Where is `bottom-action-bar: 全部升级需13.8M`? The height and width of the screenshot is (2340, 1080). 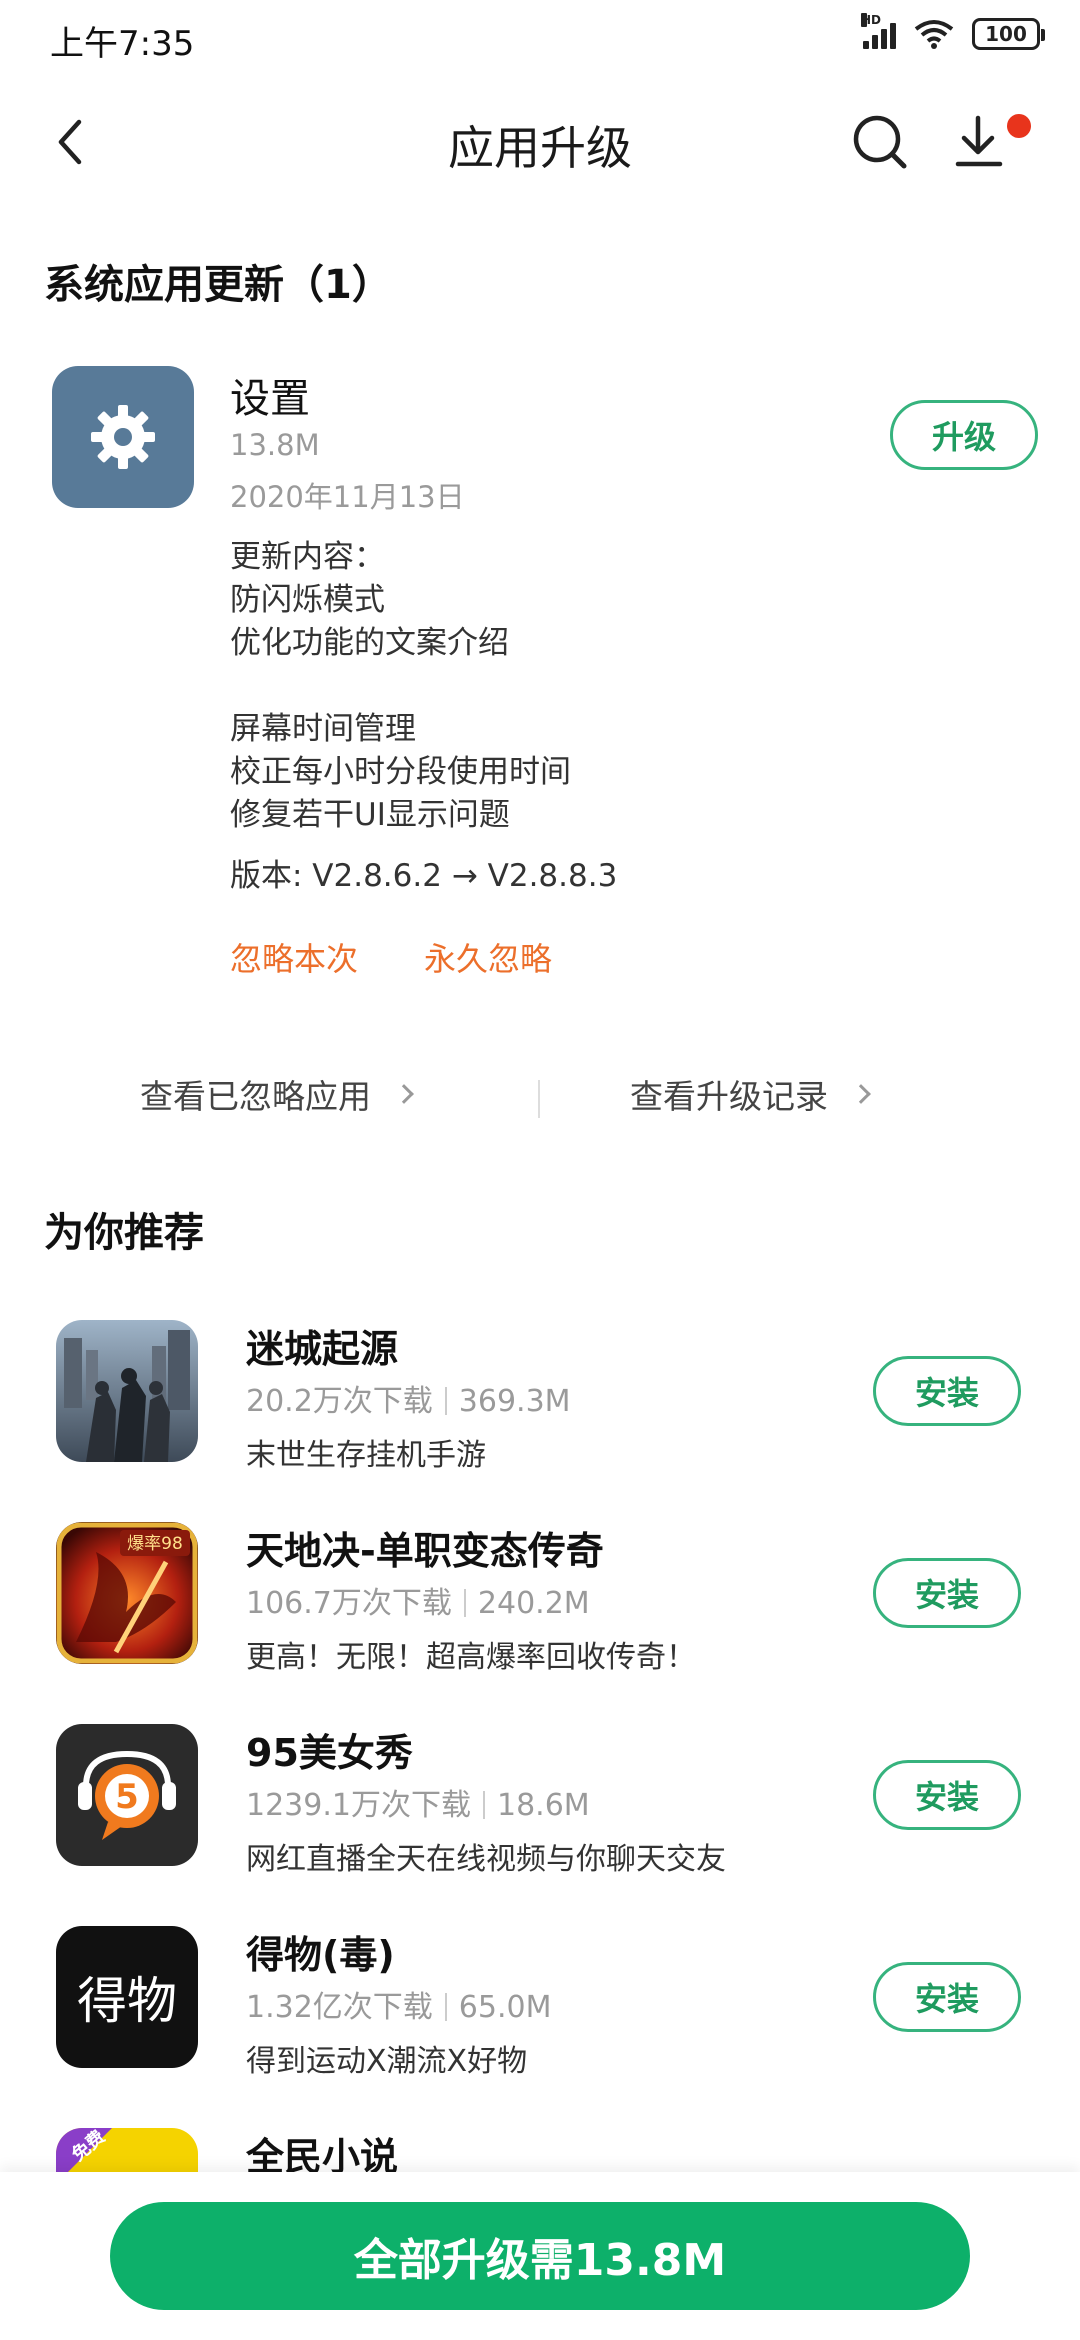 bottom-action-bar: 全部升级需13.8M is located at coordinates (540, 2256).